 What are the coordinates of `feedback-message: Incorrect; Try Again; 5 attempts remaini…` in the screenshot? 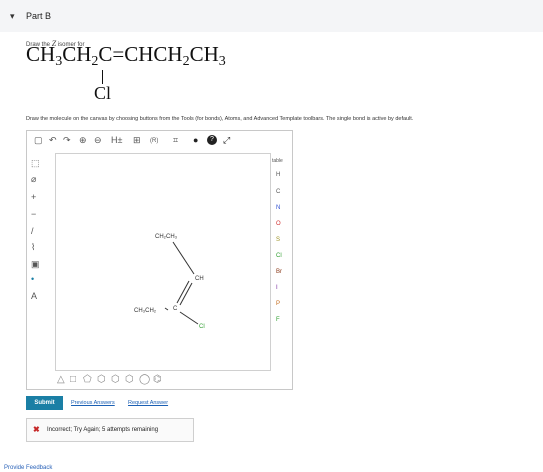 It's located at (103, 430).